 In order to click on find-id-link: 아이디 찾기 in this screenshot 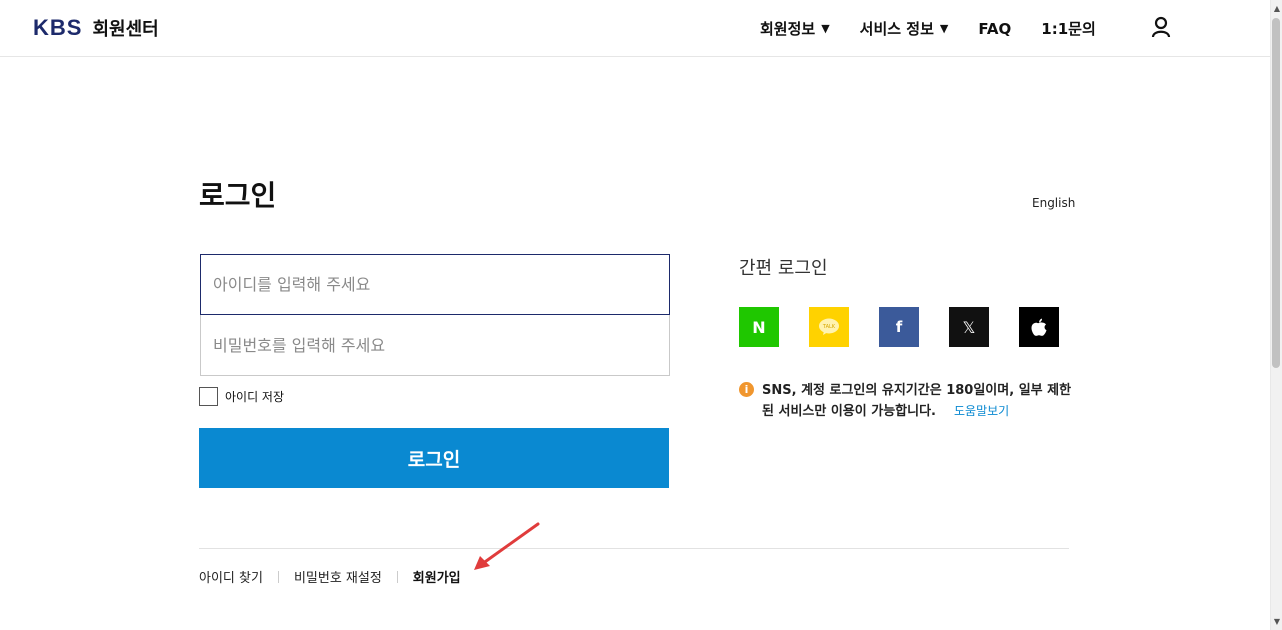, I will do `click(231, 576)`.